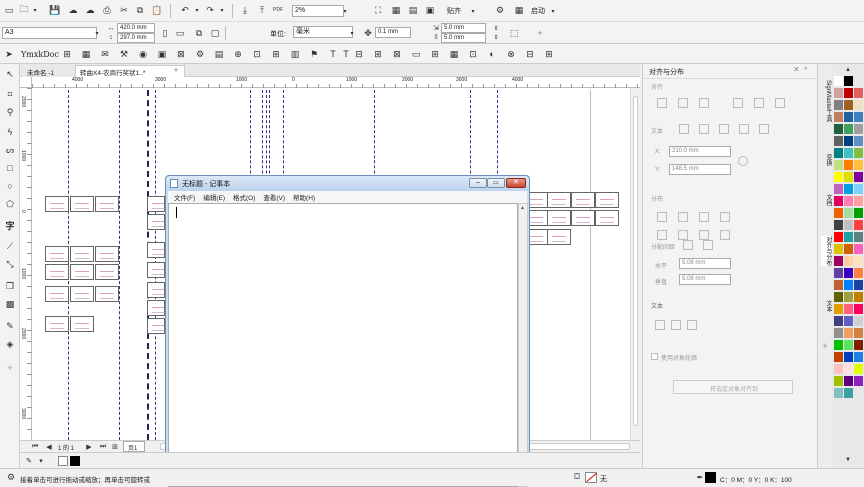  What do you see at coordinates (684, 129) in the screenshot?
I see `active-object-icon` at bounding box center [684, 129].